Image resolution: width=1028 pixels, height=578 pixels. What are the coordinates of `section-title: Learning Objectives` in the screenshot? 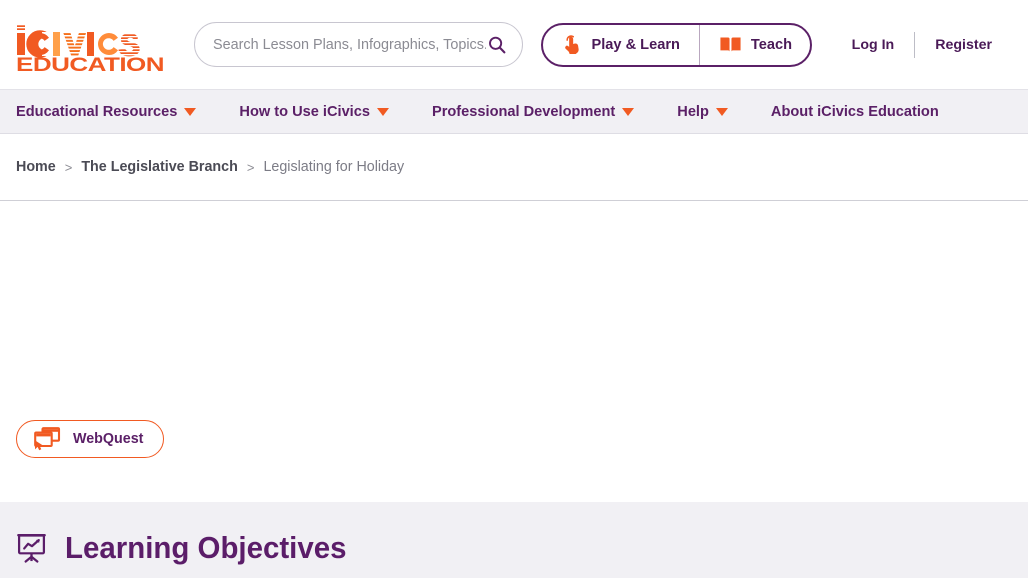 It's located at (206, 547).